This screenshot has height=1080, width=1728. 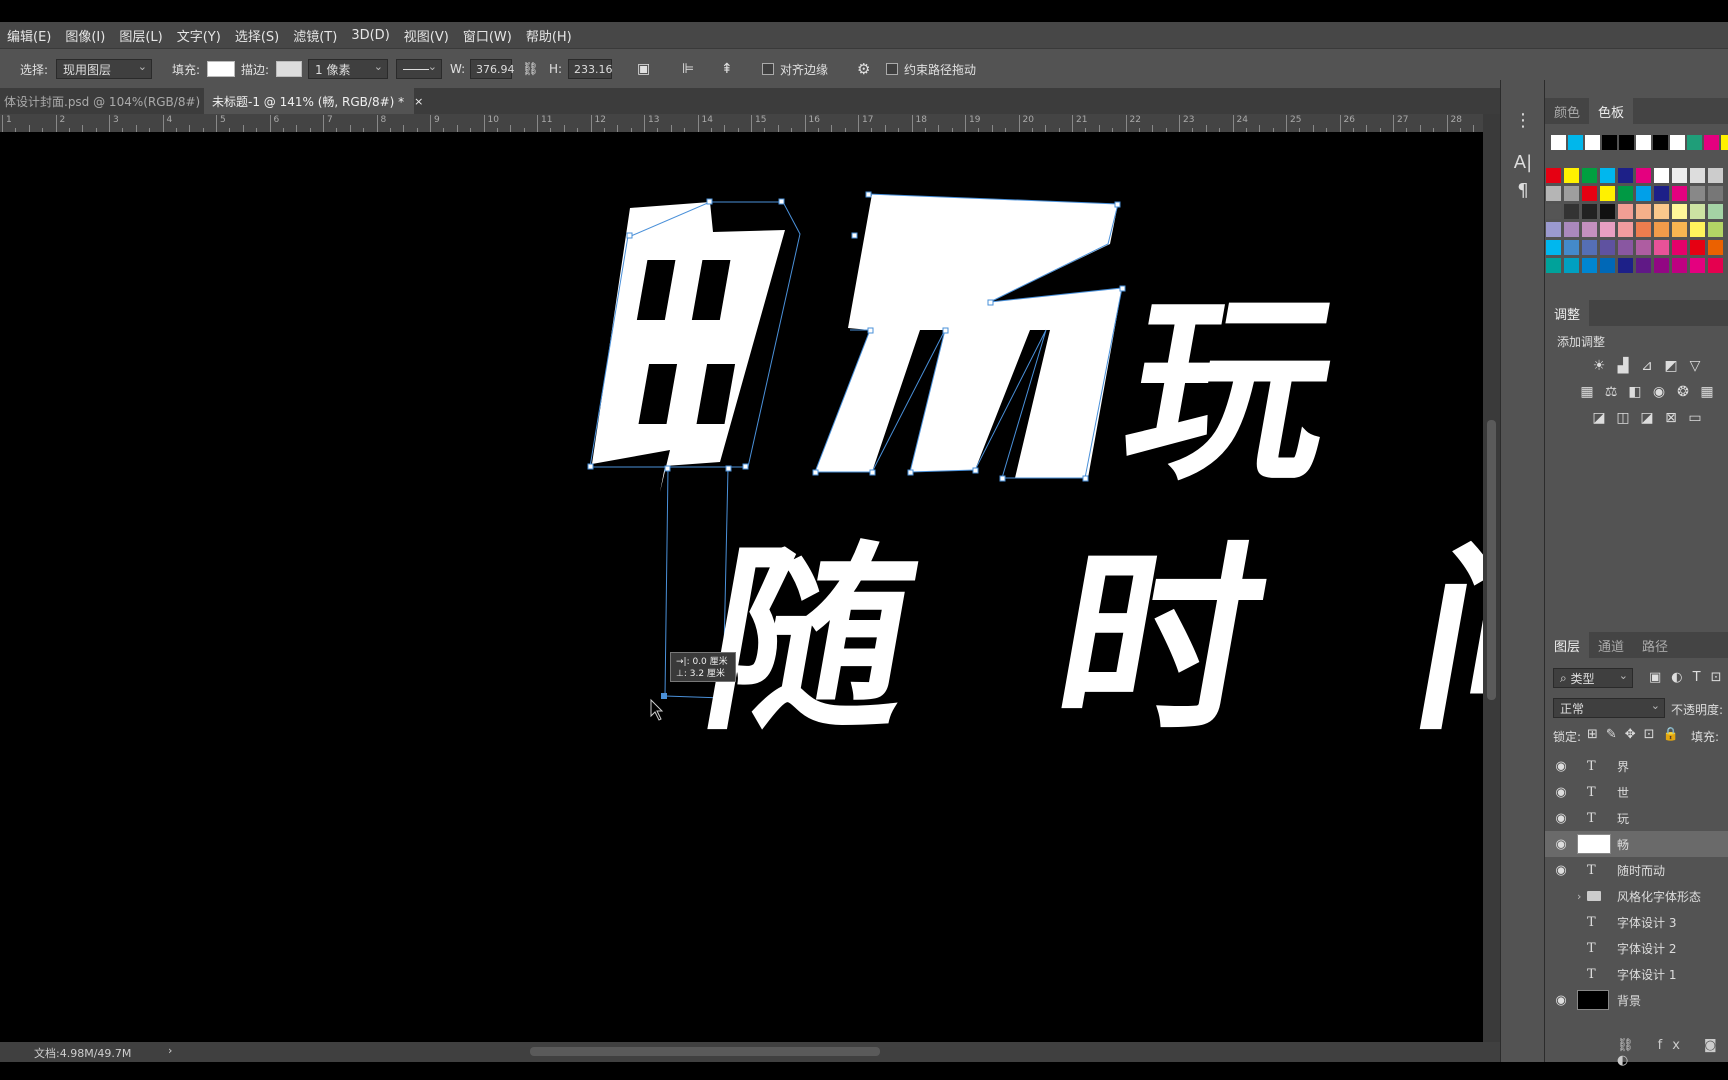 What do you see at coordinates (1672, 1053) in the screenshot?
I see `layer-footer-icons: ⛓ fx ◙ ◐` at bounding box center [1672, 1053].